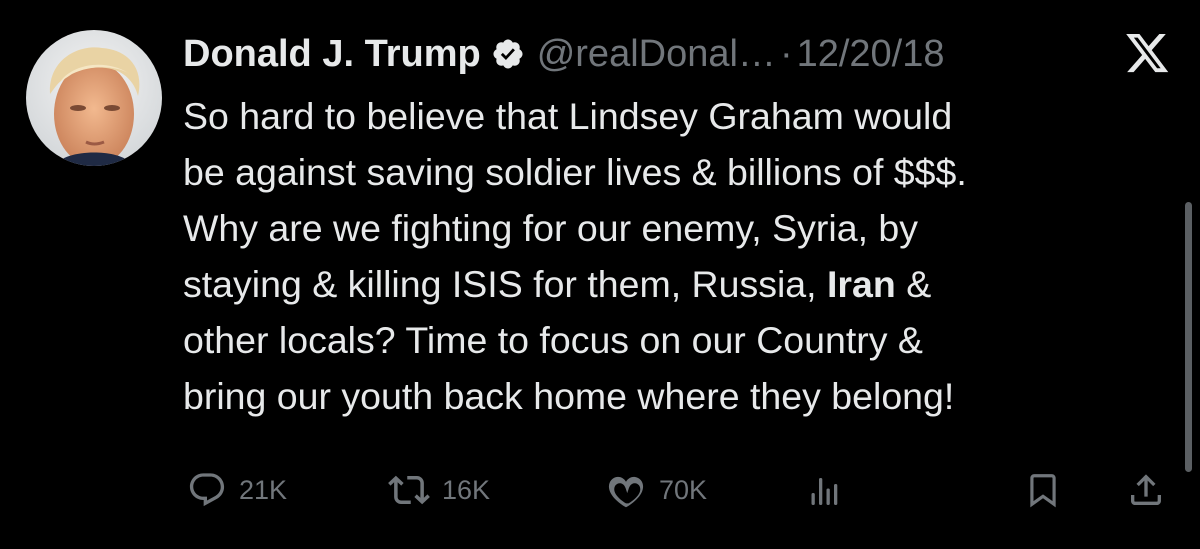 The width and height of the screenshot is (1200, 549). I want to click on tweet-action-bar: 21K 16K 70K, so click(678, 490).